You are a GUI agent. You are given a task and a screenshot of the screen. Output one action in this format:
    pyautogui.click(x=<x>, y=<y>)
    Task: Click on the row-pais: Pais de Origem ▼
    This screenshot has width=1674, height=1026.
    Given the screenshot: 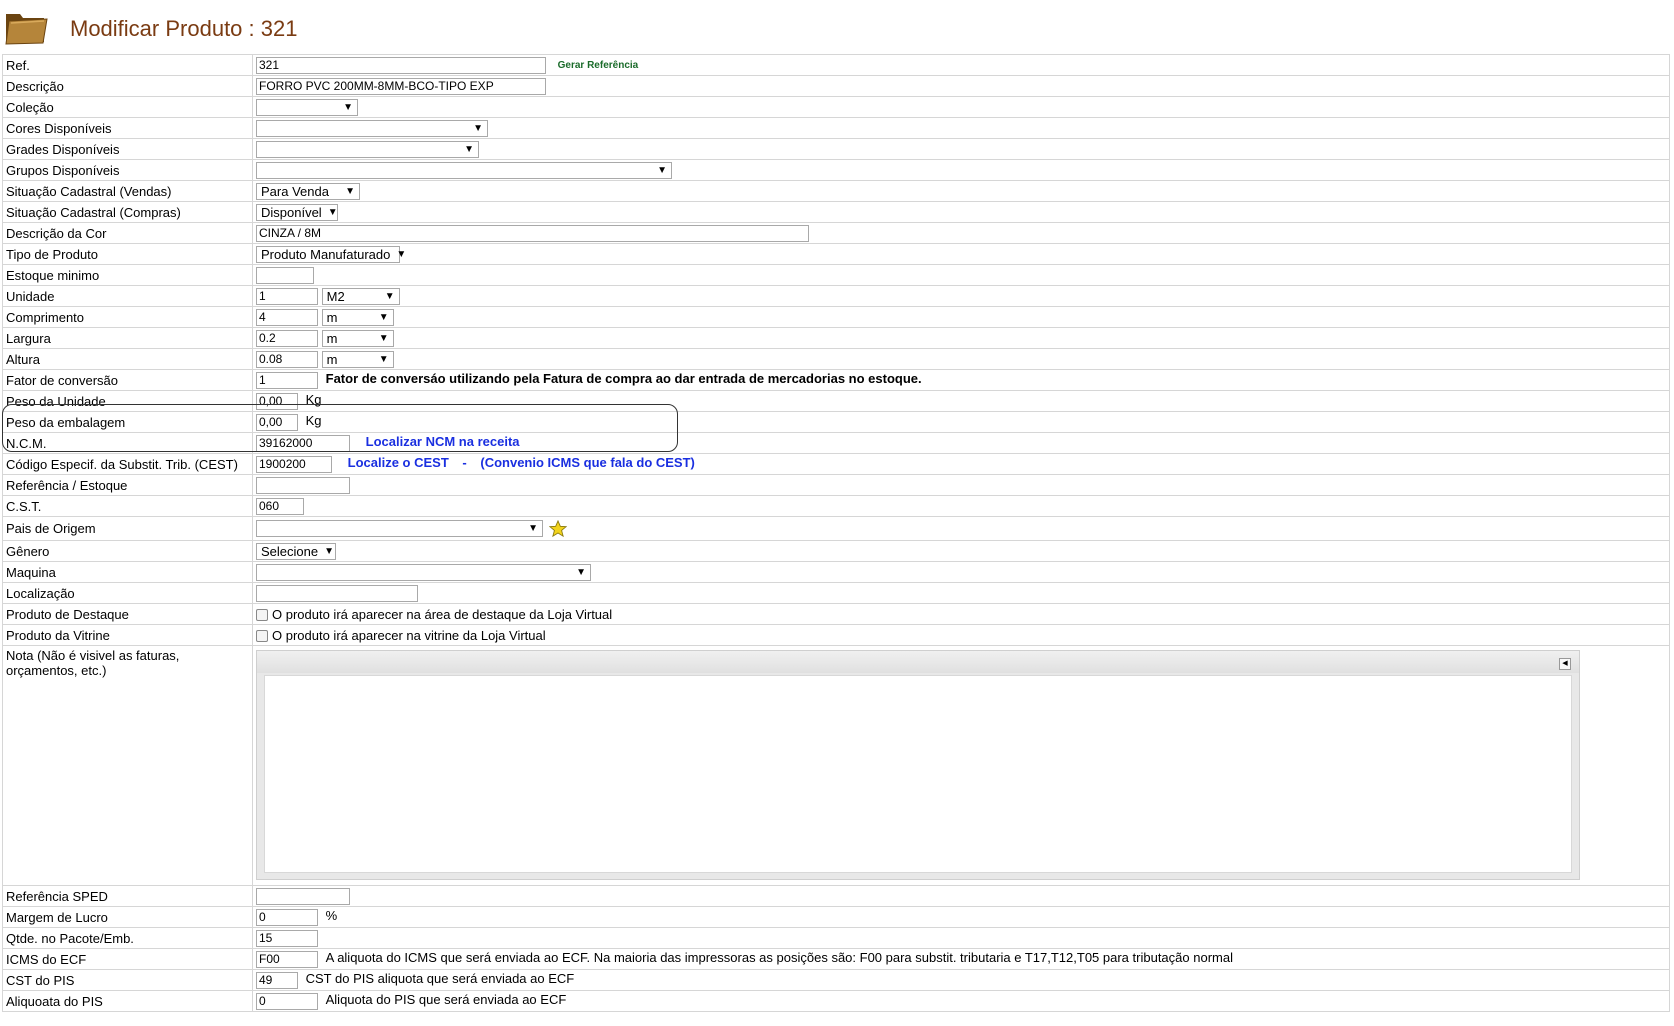 What is the action you would take?
    pyautogui.click(x=836, y=528)
    